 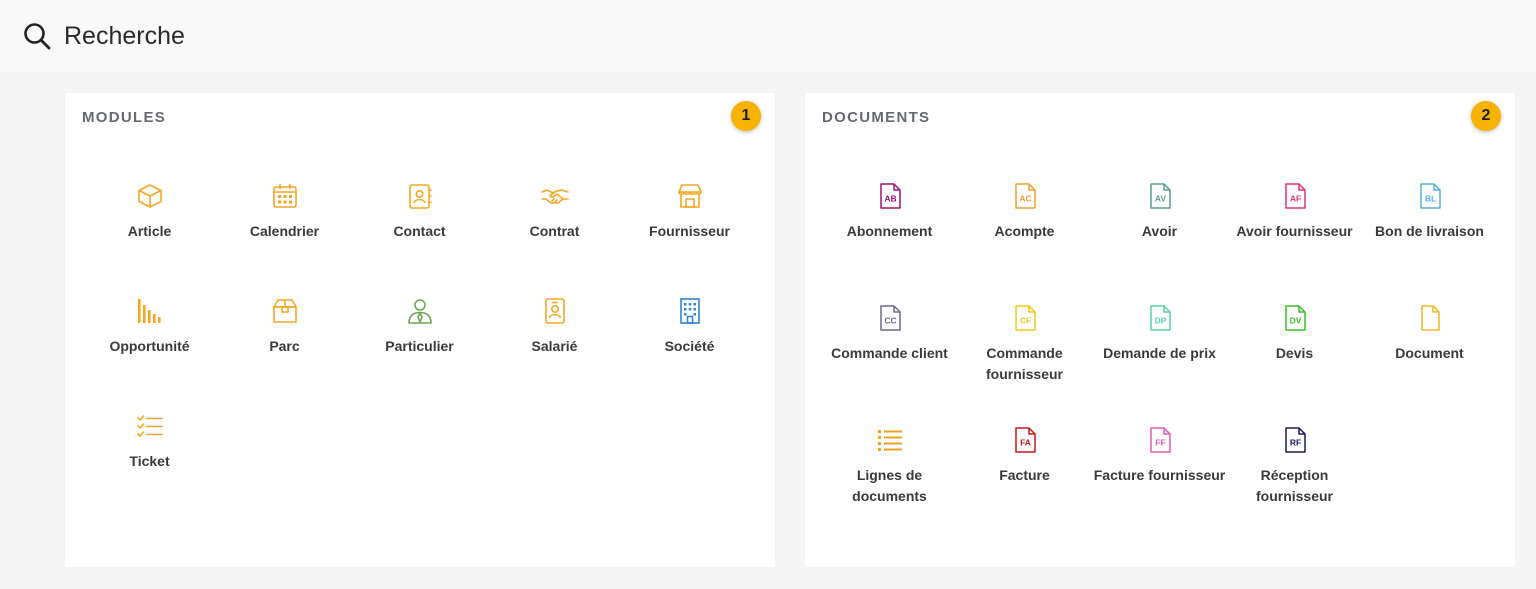 What do you see at coordinates (124, 117) in the screenshot?
I see `modules-title: MODULES` at bounding box center [124, 117].